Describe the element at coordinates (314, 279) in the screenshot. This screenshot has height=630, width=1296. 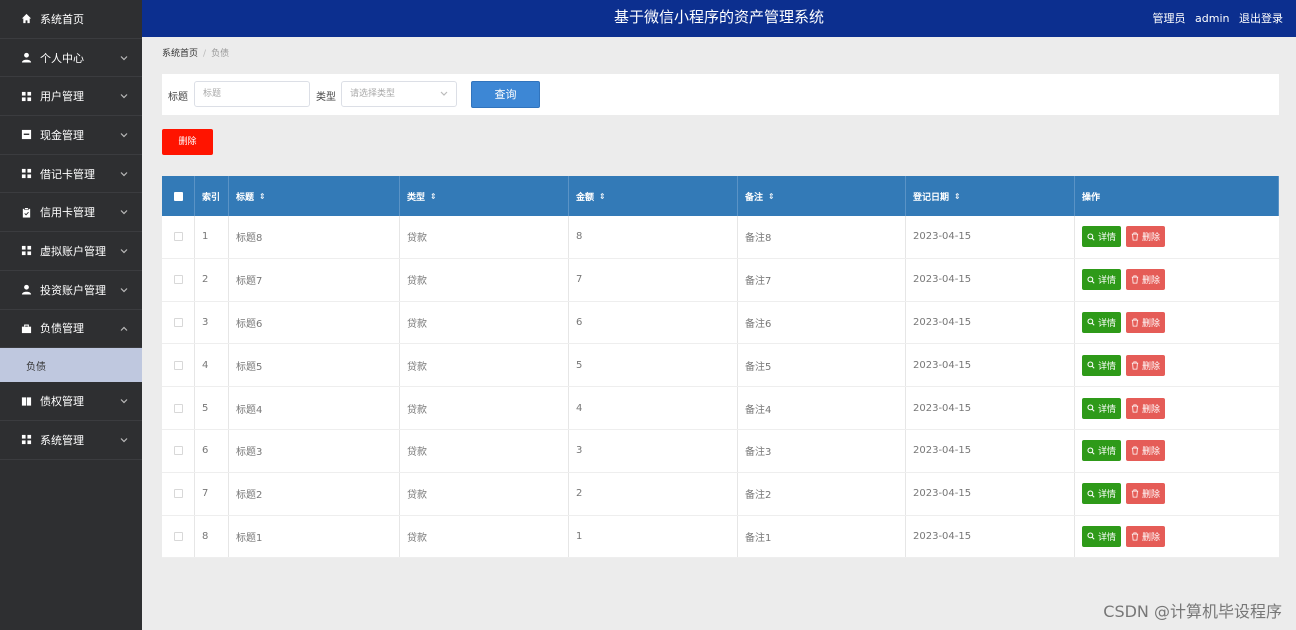
I see `cell-title: 标题7` at that location.